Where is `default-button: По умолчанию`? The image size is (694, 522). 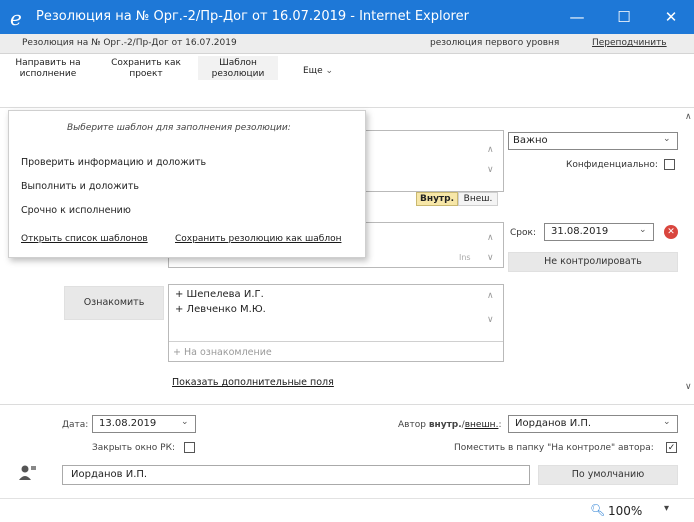
default-button: По умолчанию is located at coordinates (608, 475).